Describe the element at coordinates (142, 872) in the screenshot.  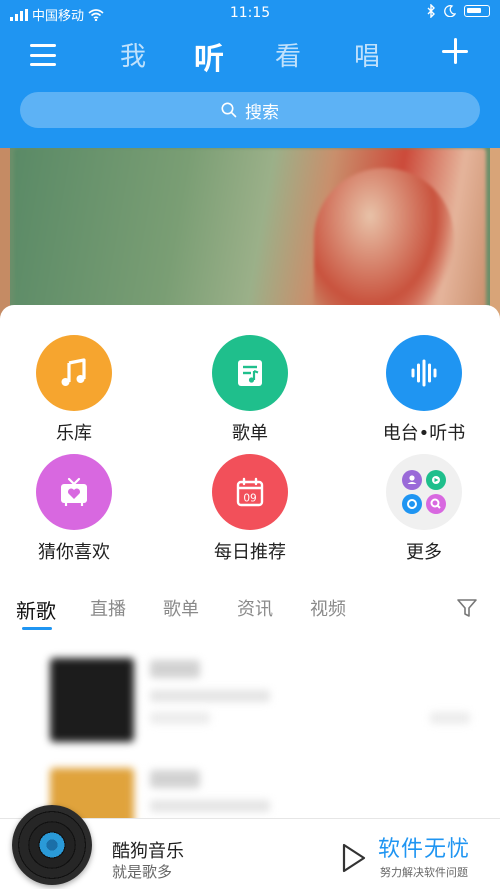
I see `player-subtitle: 就是歌多` at that location.